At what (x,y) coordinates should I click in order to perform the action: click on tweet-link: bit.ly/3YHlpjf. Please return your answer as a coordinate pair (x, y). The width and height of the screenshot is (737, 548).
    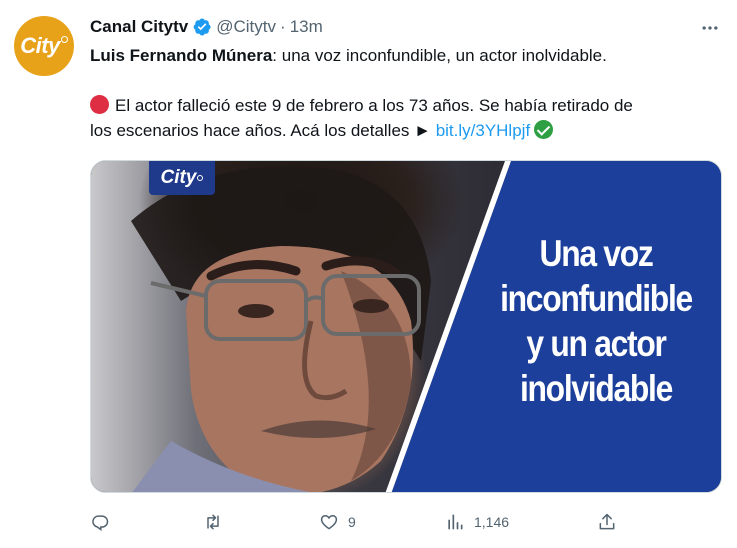
    Looking at the image, I should click on (483, 130).